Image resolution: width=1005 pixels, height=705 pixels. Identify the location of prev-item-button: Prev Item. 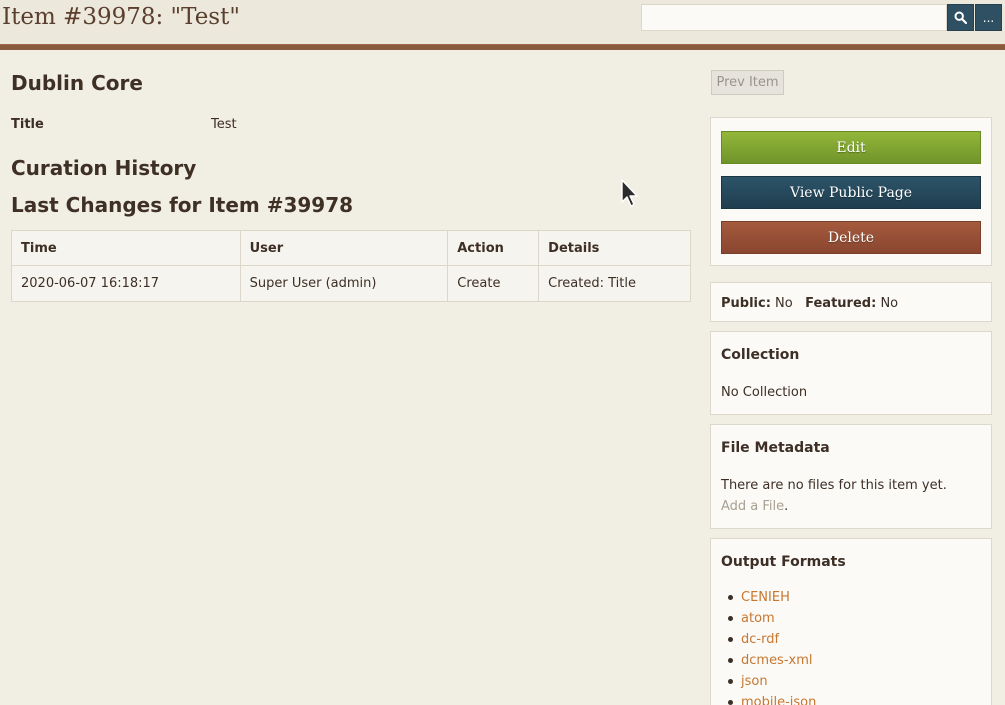
(747, 82).